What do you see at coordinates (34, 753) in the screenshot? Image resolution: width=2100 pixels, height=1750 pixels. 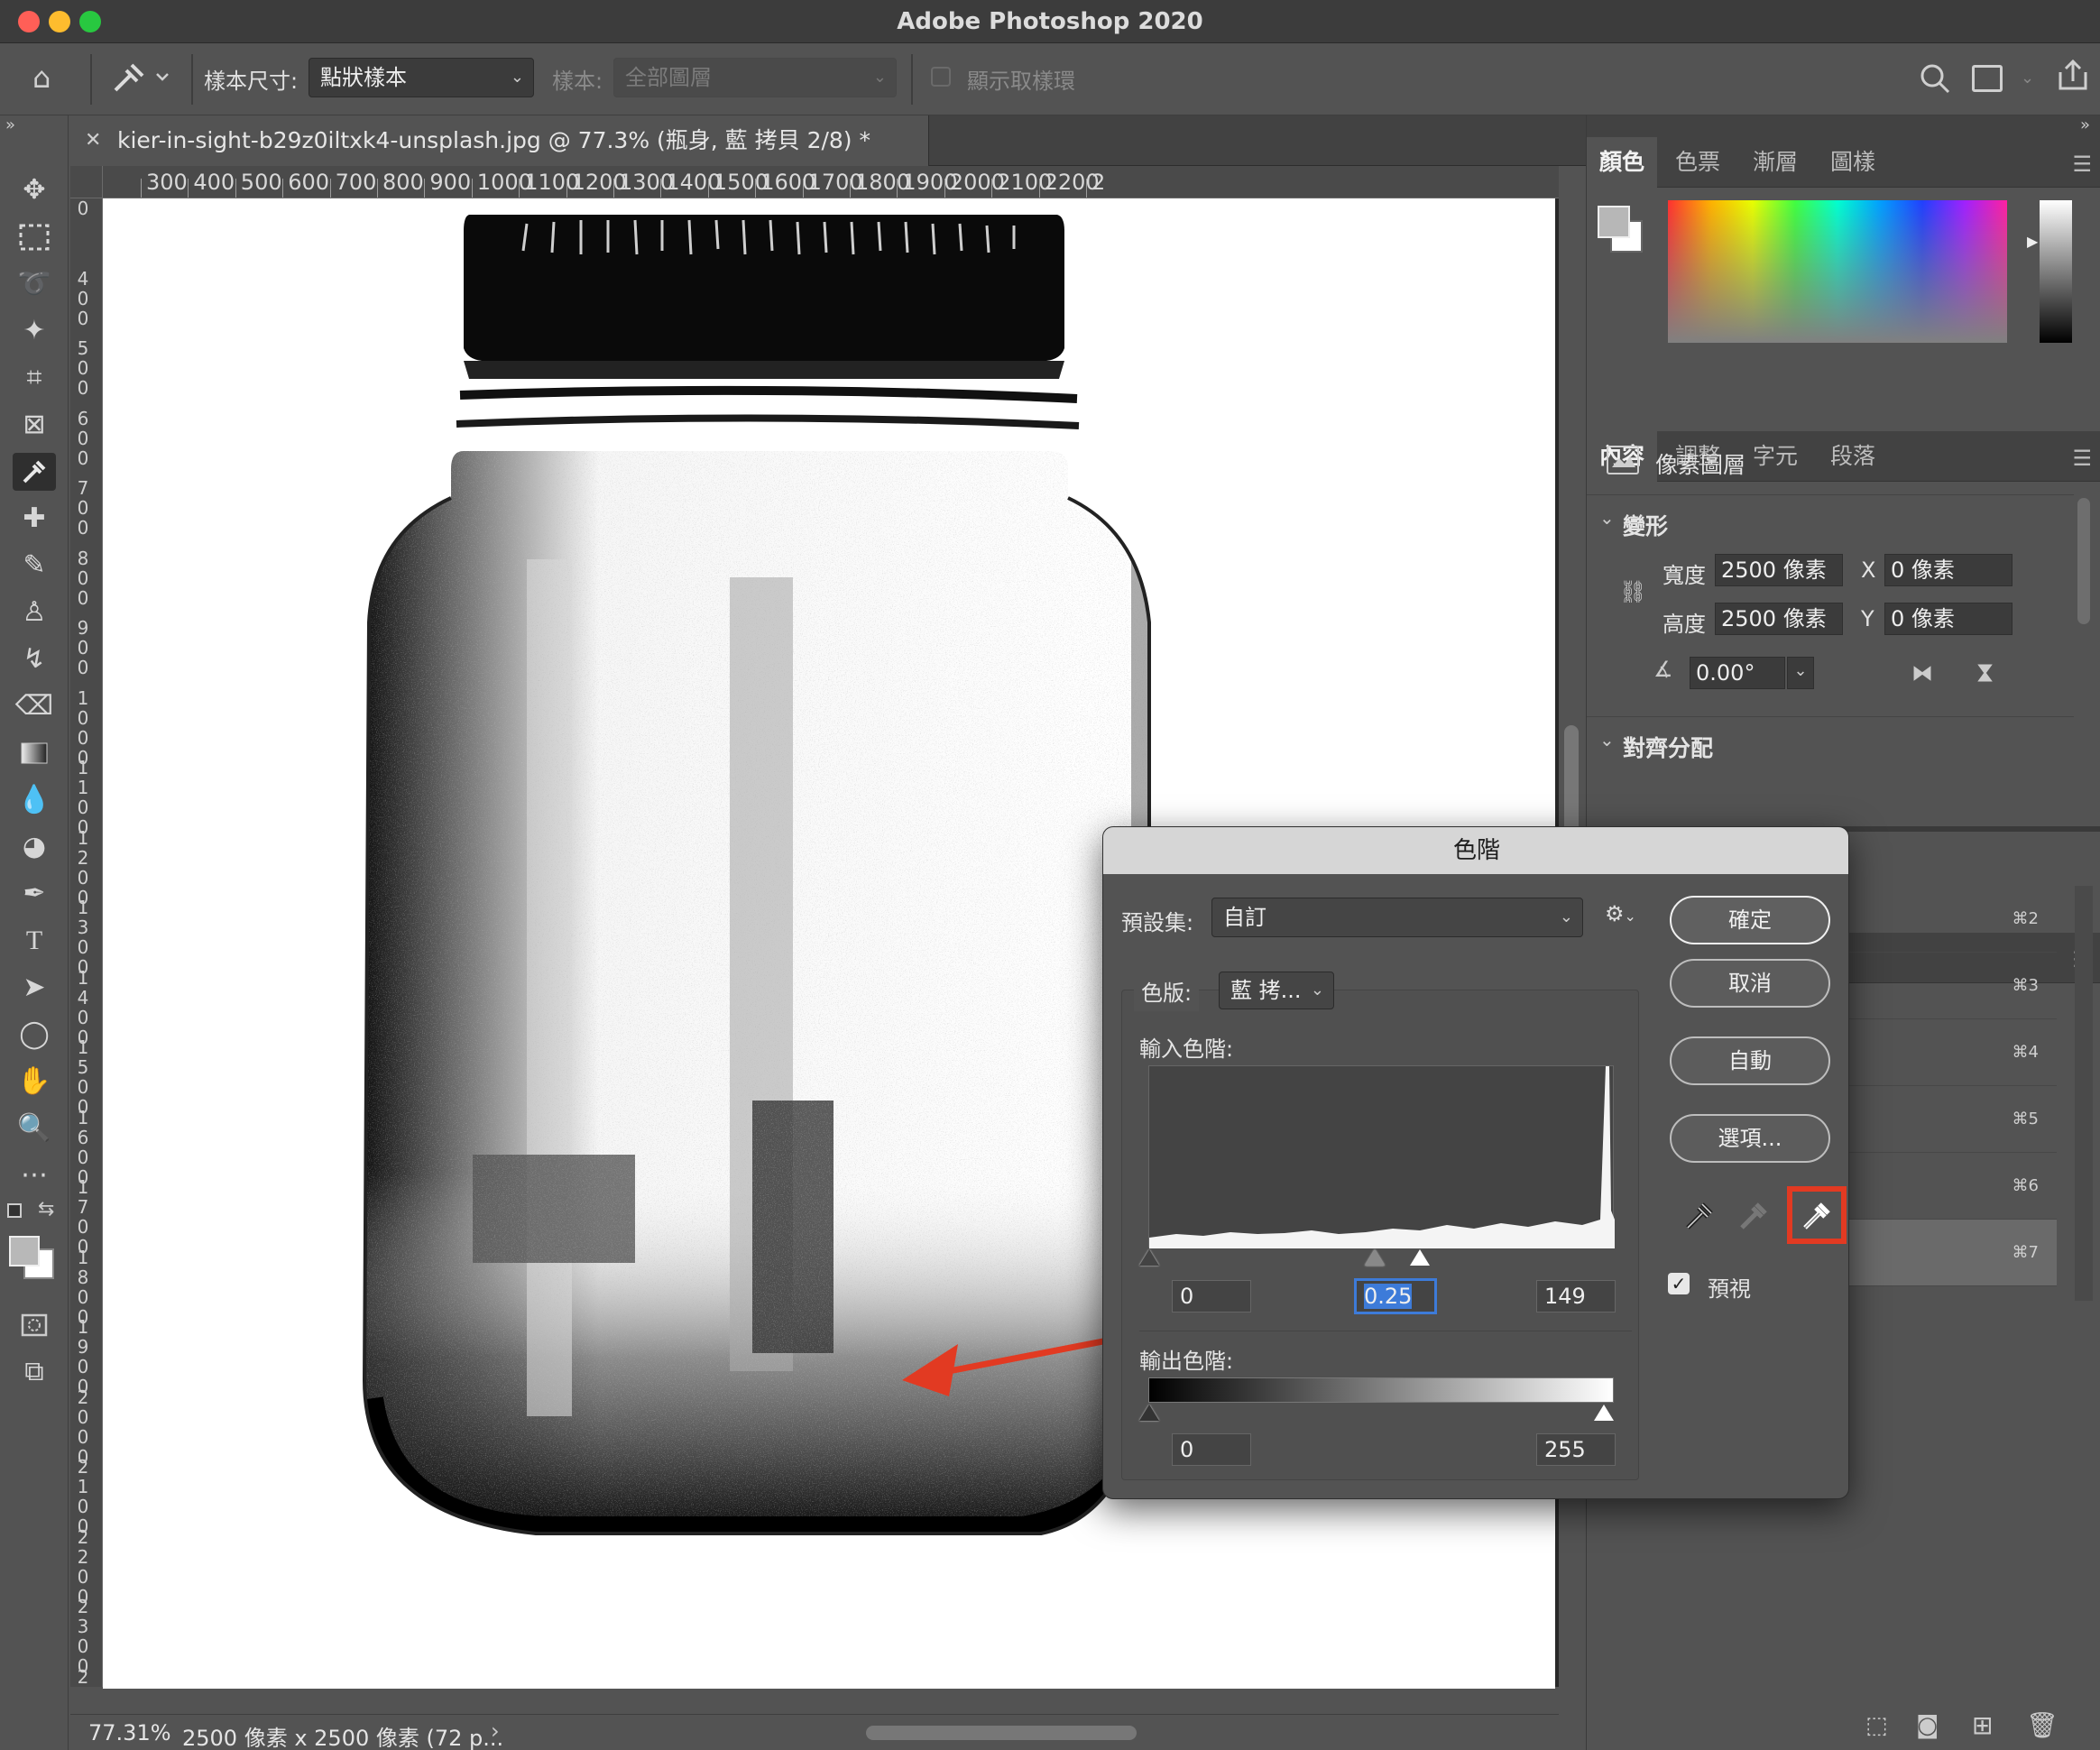 I see `gradient-tool-icon` at bounding box center [34, 753].